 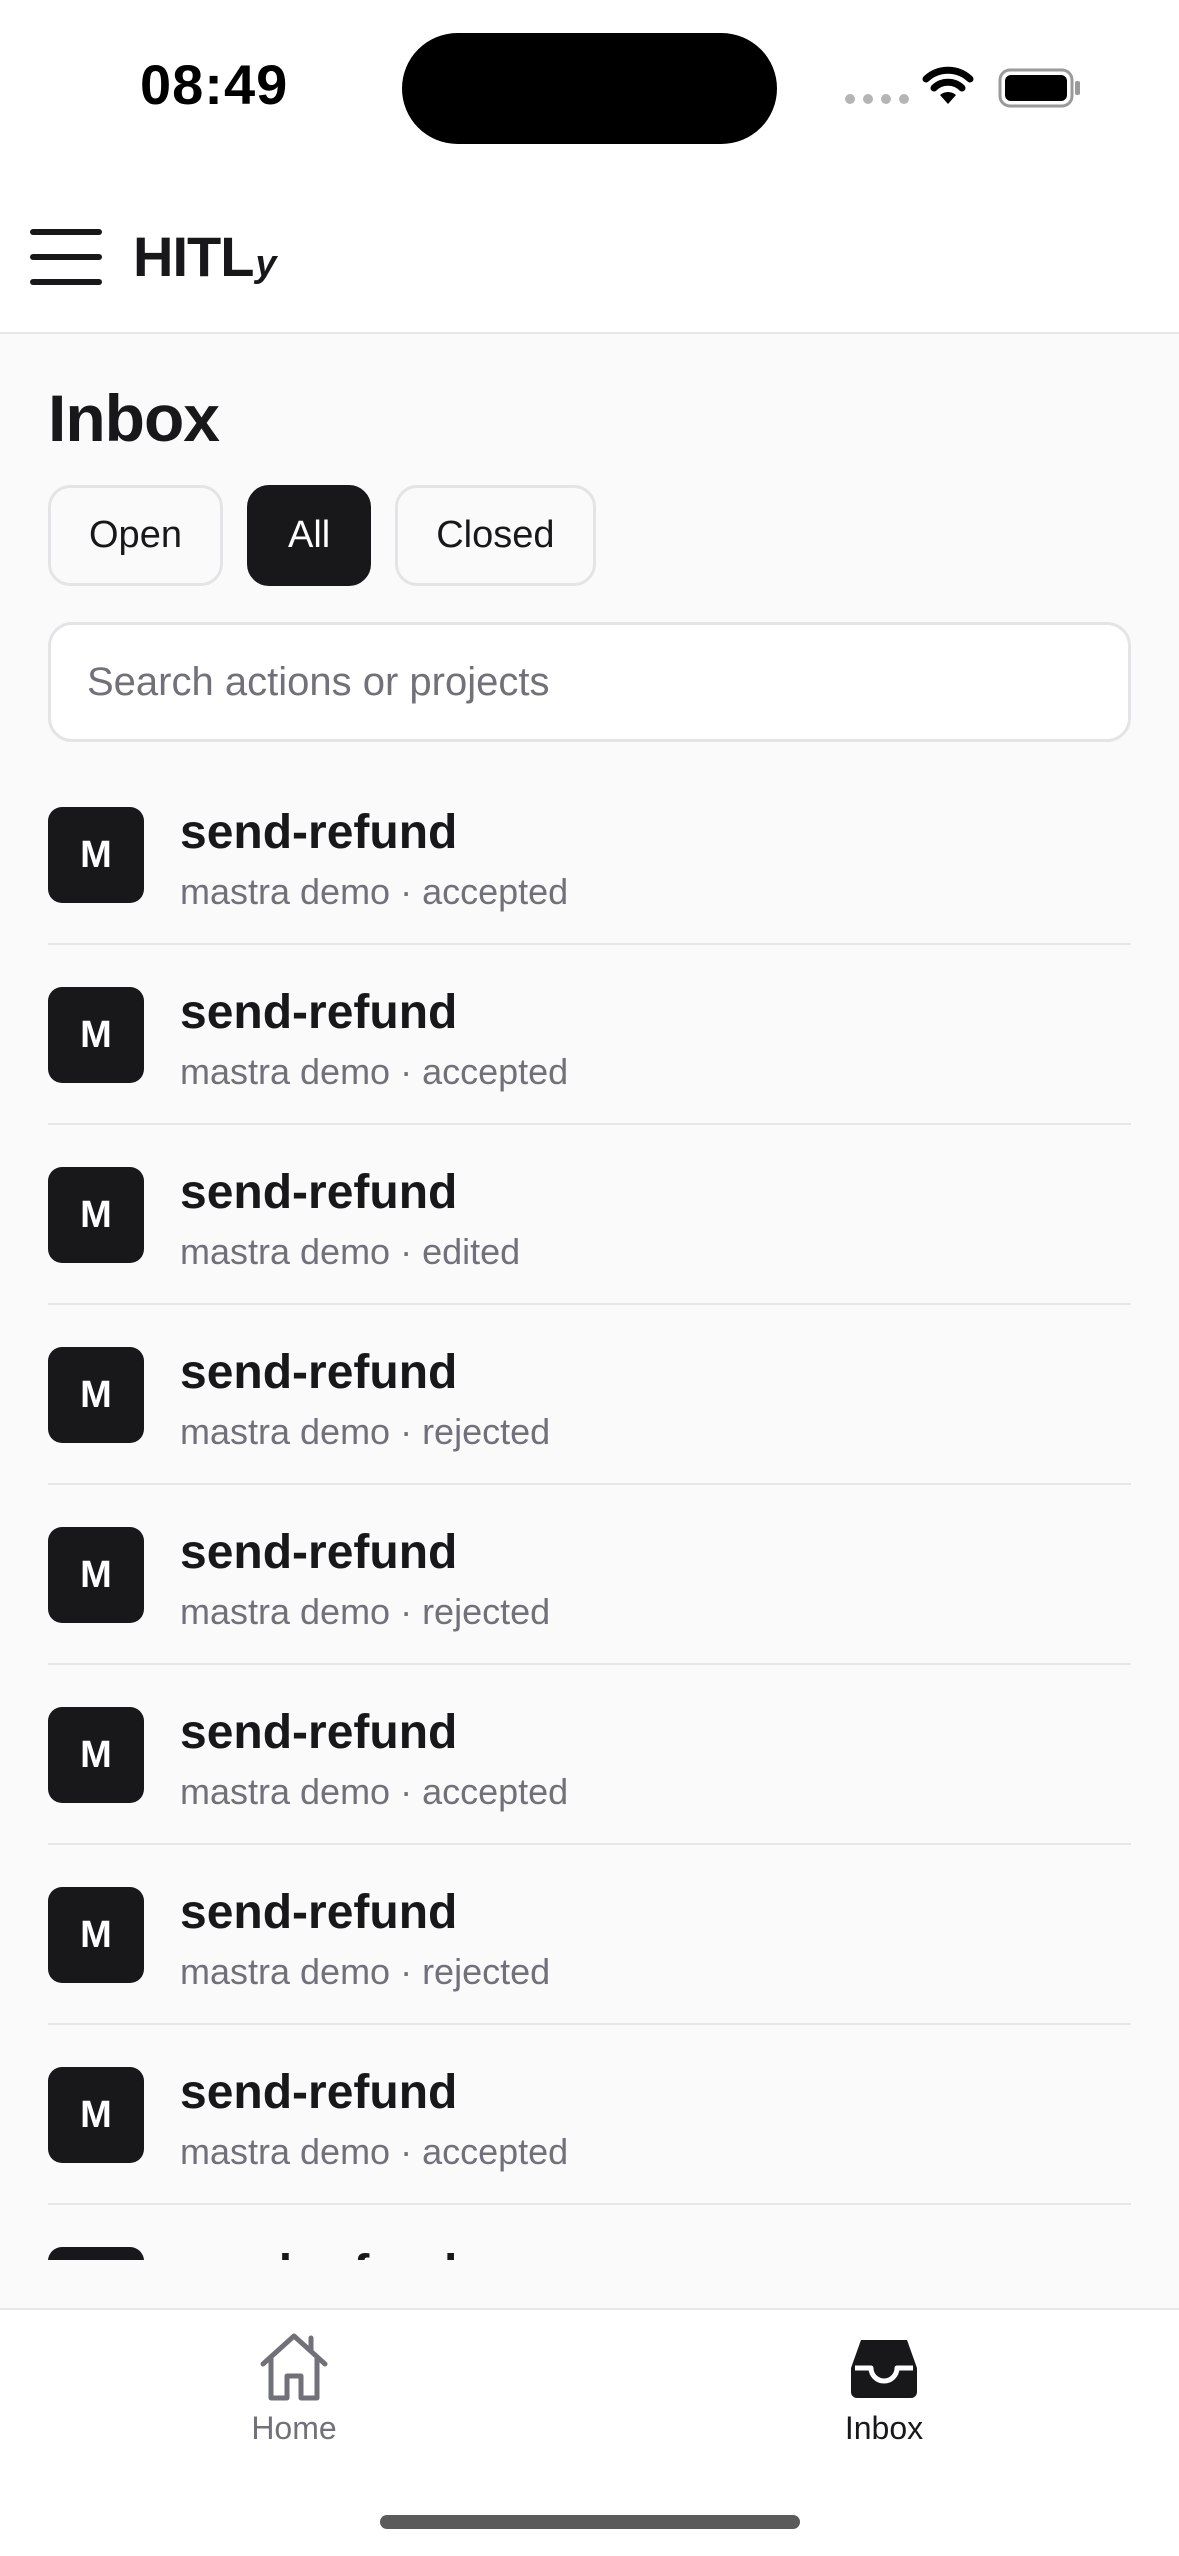 What do you see at coordinates (877, 99) in the screenshot?
I see `signal-dots-icon` at bounding box center [877, 99].